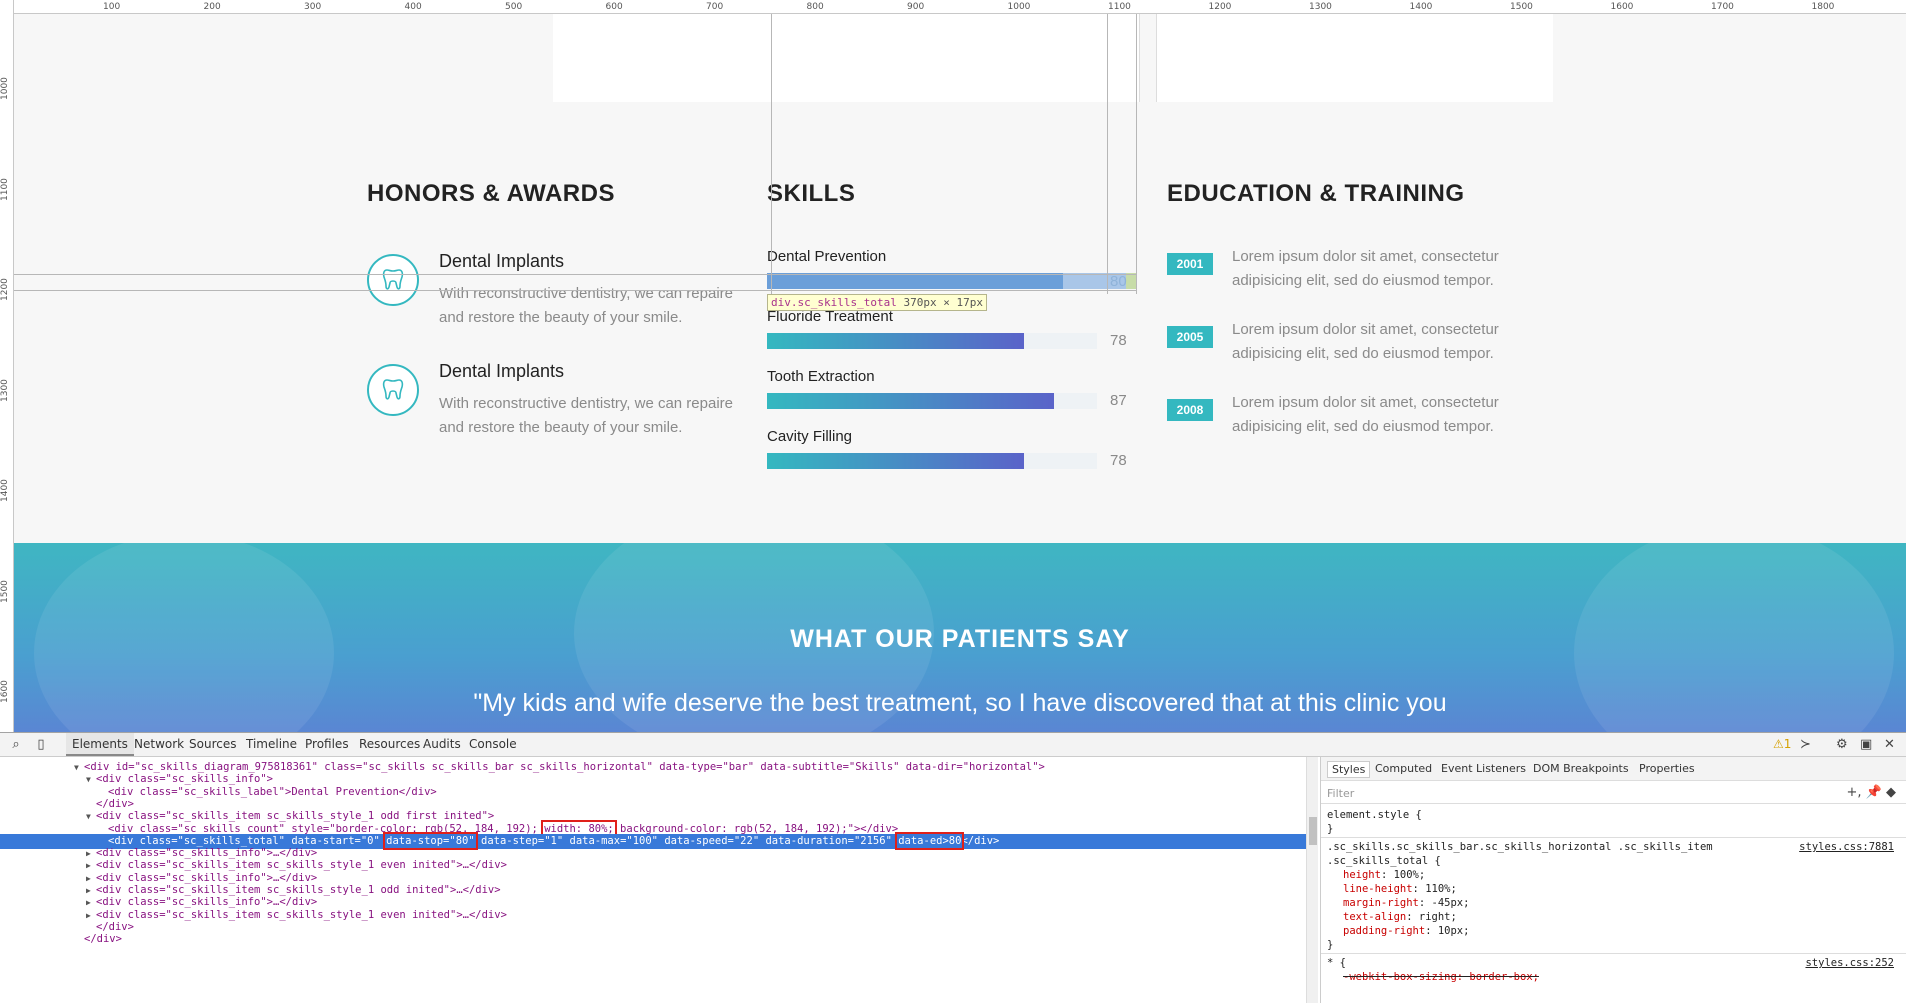 The image size is (1906, 1003). What do you see at coordinates (5, 189) in the screenshot?
I see `ruler-tick-label: 1100` at bounding box center [5, 189].